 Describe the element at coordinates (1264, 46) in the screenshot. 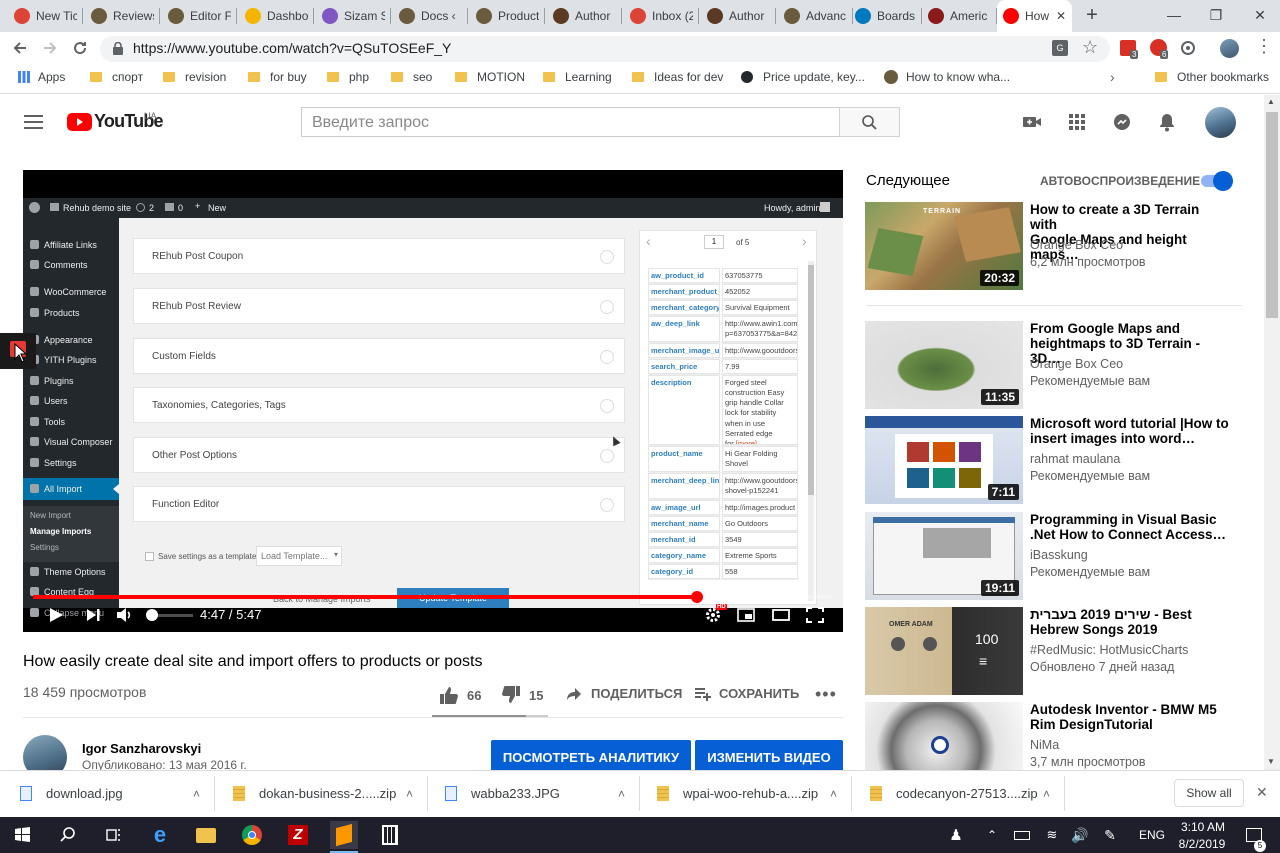

I see `menu-kebab-icon: ⋮` at that location.